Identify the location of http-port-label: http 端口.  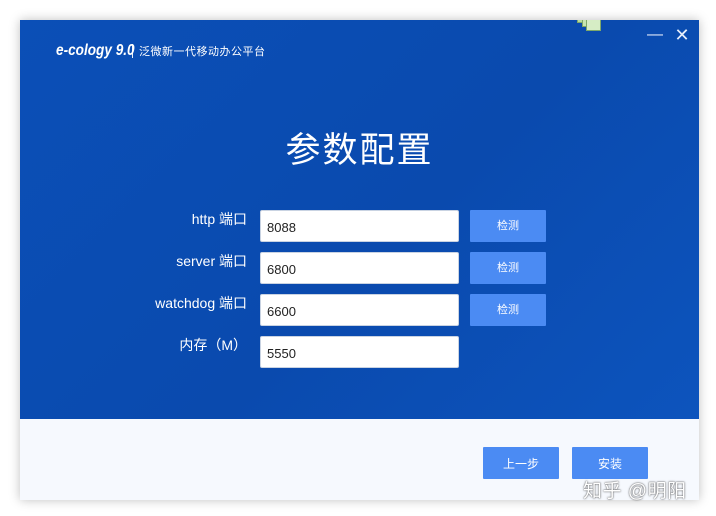
(219, 219).